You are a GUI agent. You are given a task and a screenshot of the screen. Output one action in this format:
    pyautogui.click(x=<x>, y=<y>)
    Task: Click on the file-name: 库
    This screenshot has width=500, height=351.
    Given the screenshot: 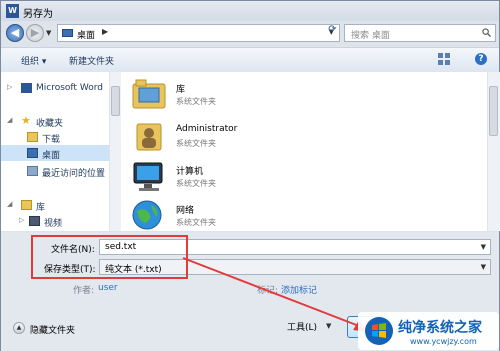 What is the action you would take?
    pyautogui.click(x=181, y=90)
    